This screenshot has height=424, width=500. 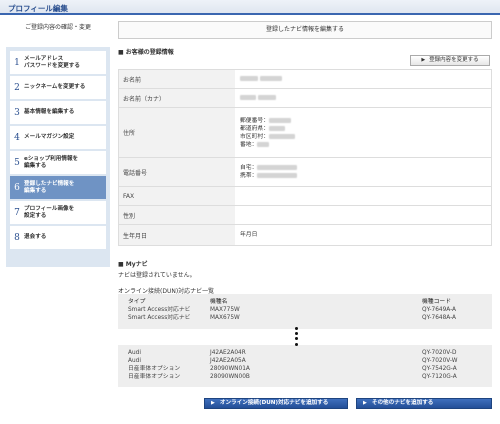 What do you see at coordinates (292, 310) in the screenshot?
I see `list-item: Smart Access対応ナビ MAX775W QY-7649A-A` at bounding box center [292, 310].